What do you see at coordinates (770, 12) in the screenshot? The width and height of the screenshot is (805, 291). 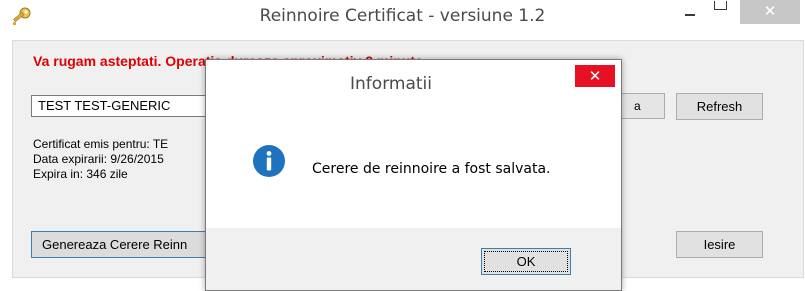 I see `close-window-button: ✕` at bounding box center [770, 12].